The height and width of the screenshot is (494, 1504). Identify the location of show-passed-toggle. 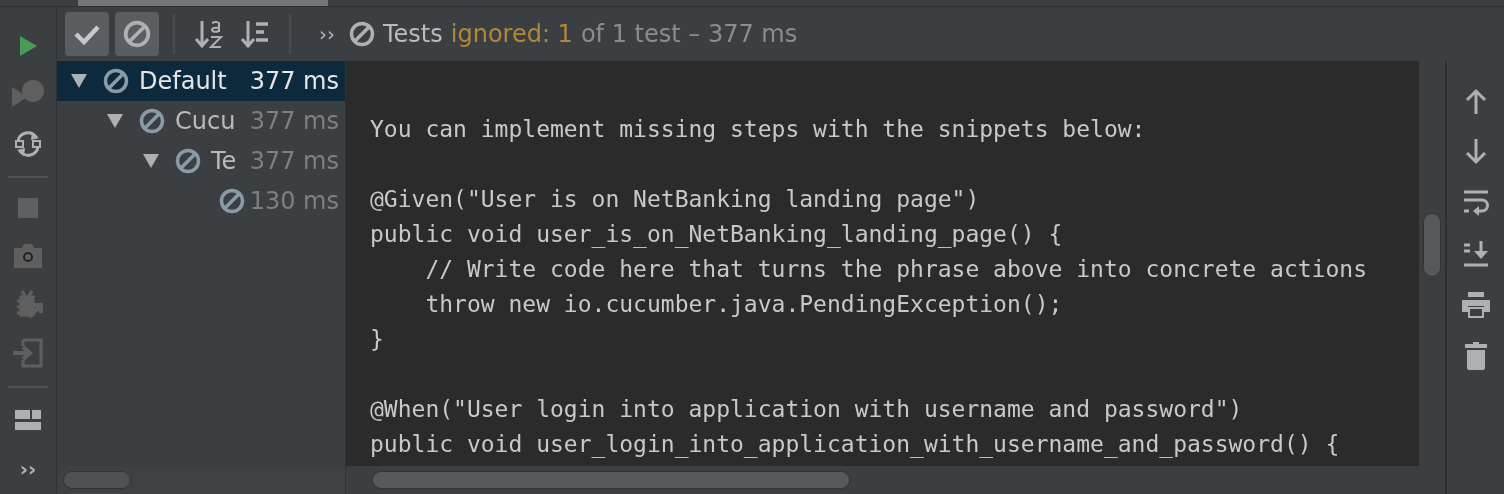
(87, 34).